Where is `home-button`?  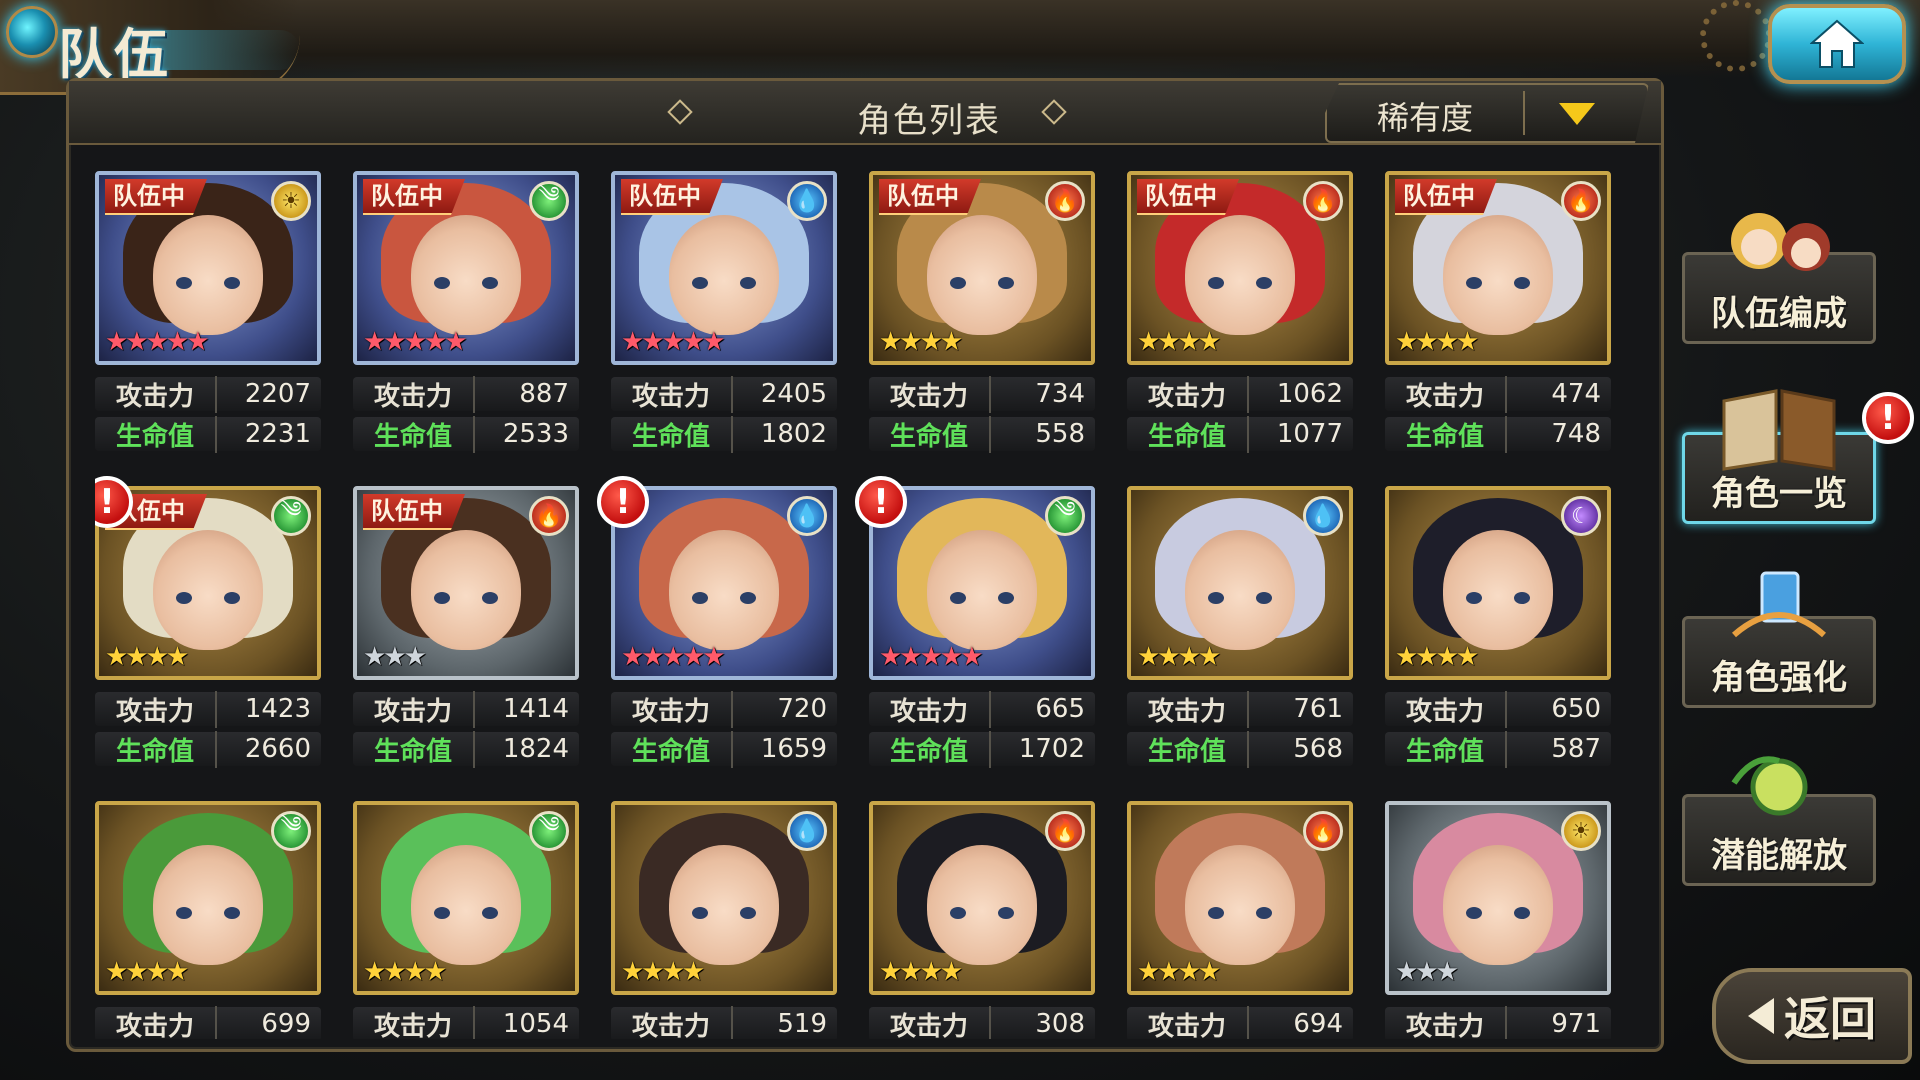
home-button is located at coordinates (1837, 44).